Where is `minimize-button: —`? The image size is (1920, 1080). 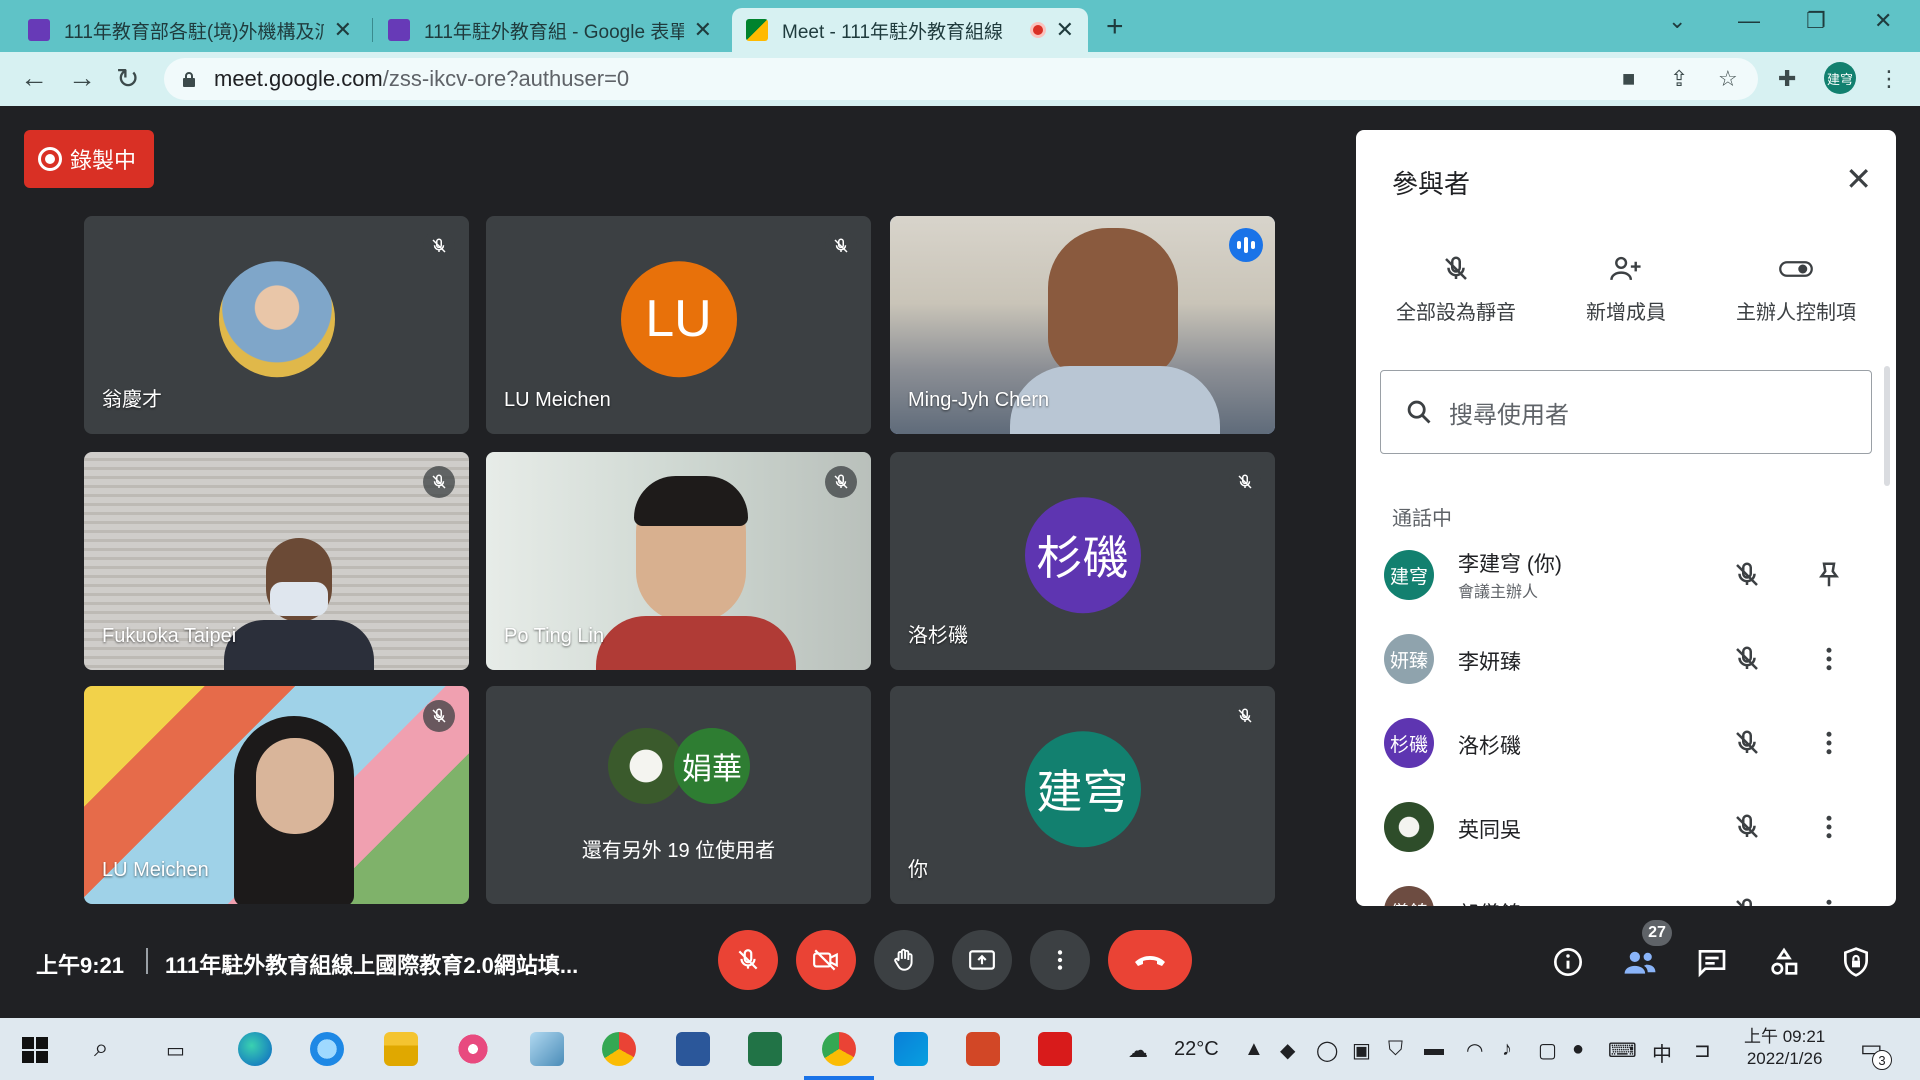
minimize-button: — is located at coordinates (1749, 21).